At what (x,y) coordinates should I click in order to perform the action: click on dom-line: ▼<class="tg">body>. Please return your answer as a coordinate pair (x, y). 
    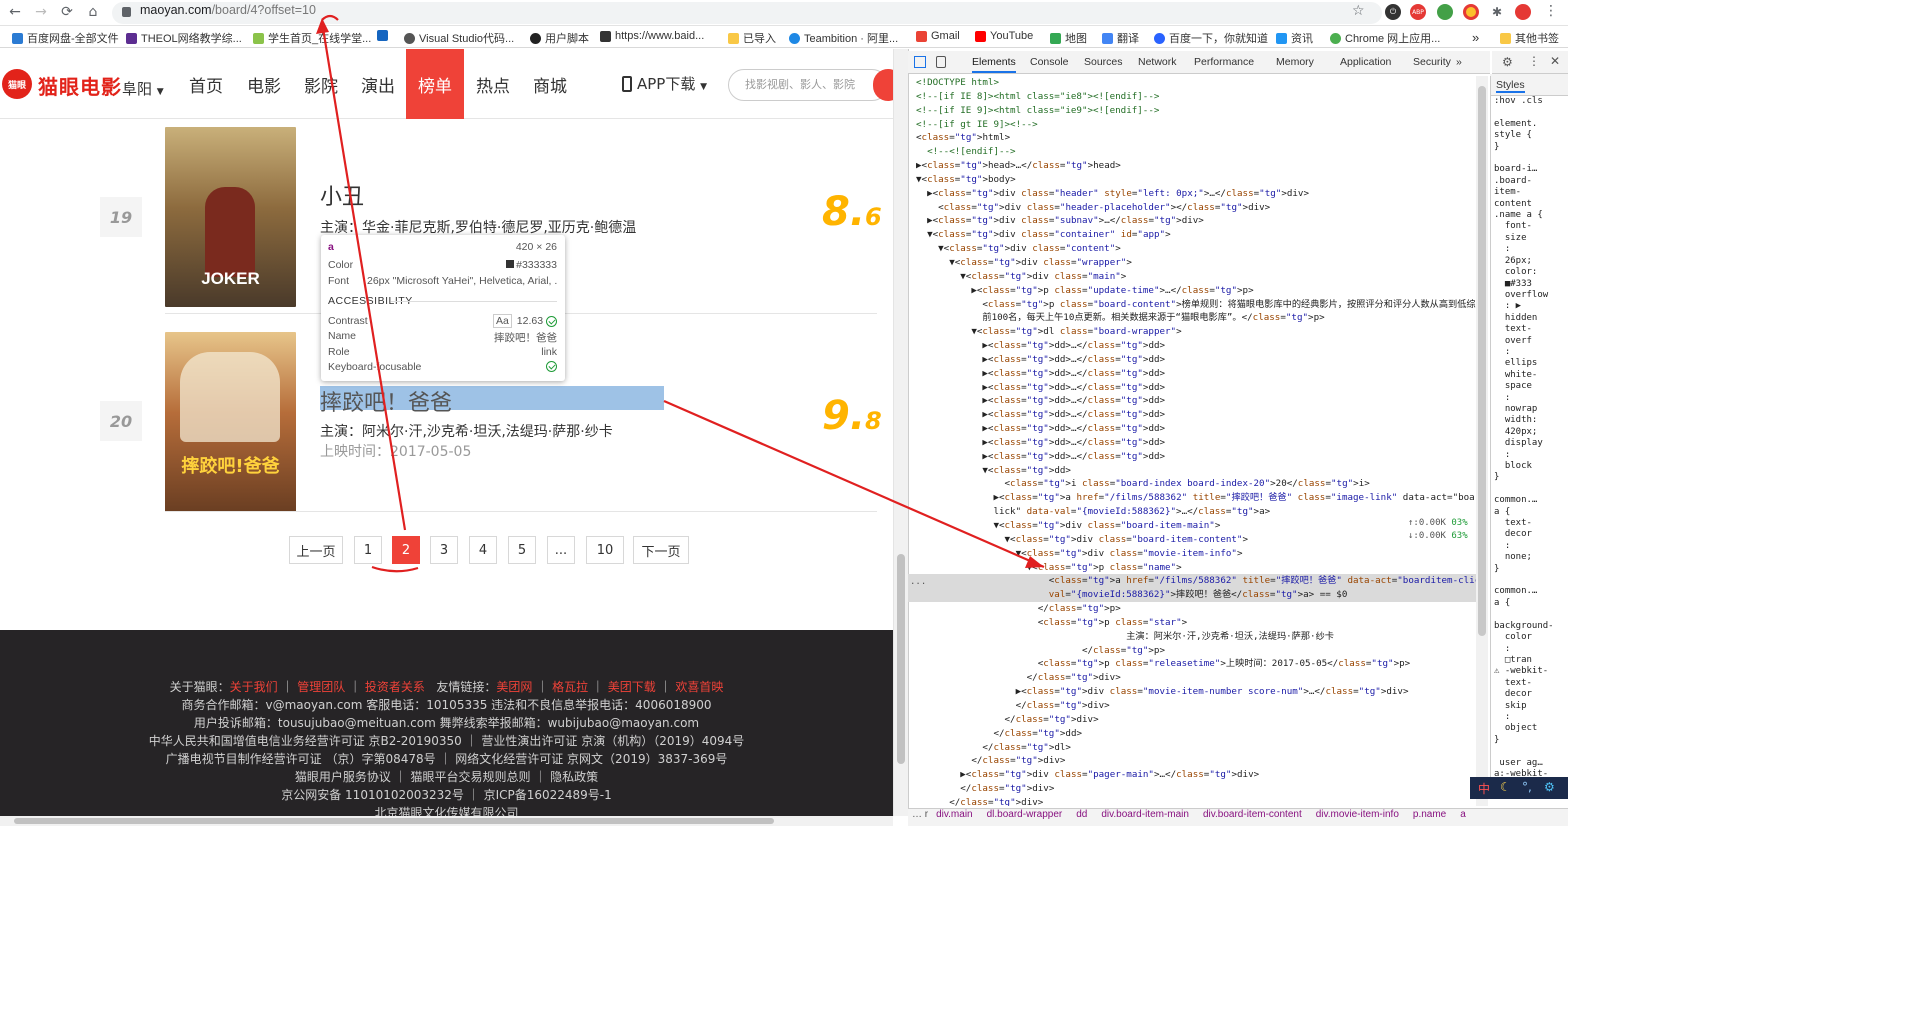
    Looking at the image, I should click on (1196, 180).